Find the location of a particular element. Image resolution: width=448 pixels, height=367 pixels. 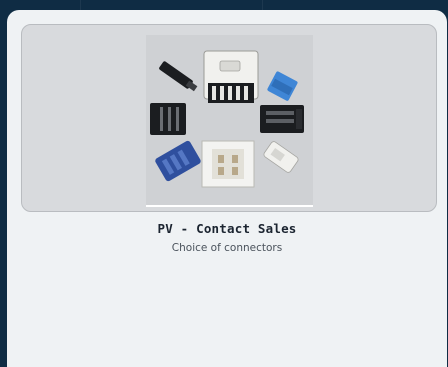

black-connector-left-icon is located at coordinates (168, 119).